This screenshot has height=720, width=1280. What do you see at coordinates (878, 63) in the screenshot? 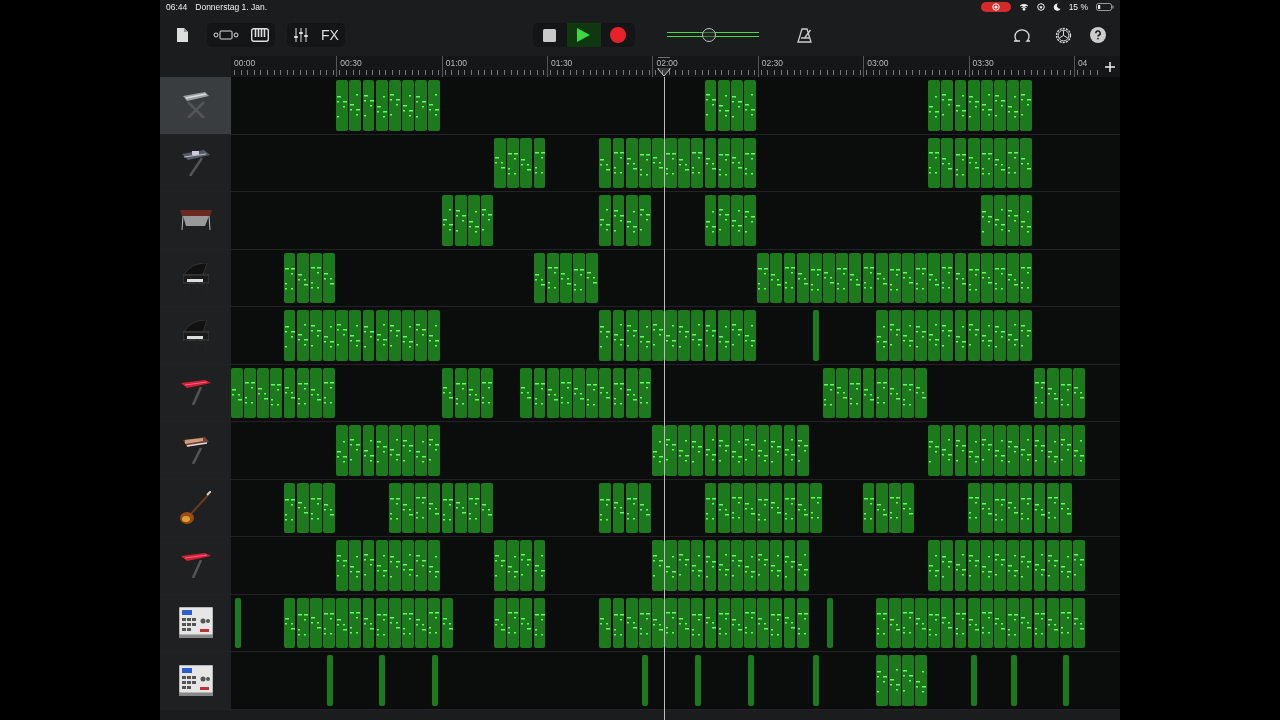
I see `time-label: 03:00` at bounding box center [878, 63].